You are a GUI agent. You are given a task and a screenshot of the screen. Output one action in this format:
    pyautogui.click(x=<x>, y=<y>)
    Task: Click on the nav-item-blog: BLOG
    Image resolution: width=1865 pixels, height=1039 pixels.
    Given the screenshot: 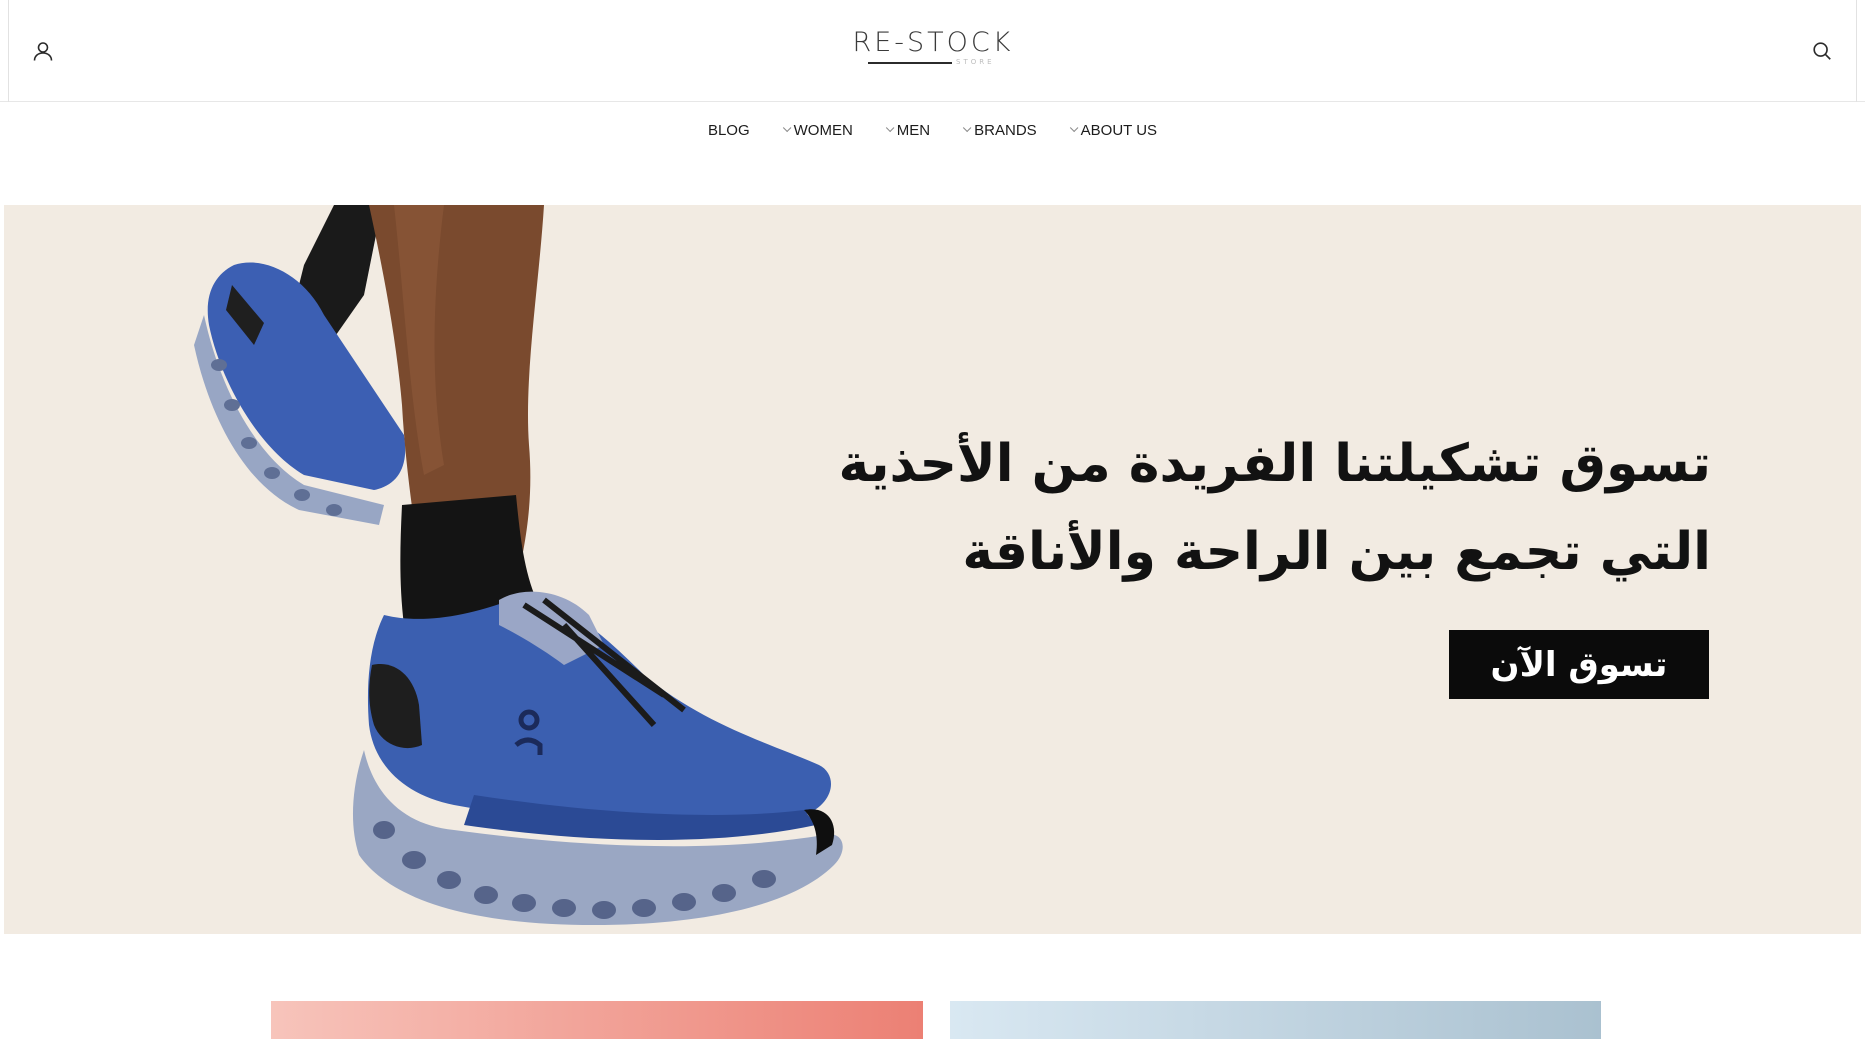 What is the action you would take?
    pyautogui.click(x=729, y=130)
    